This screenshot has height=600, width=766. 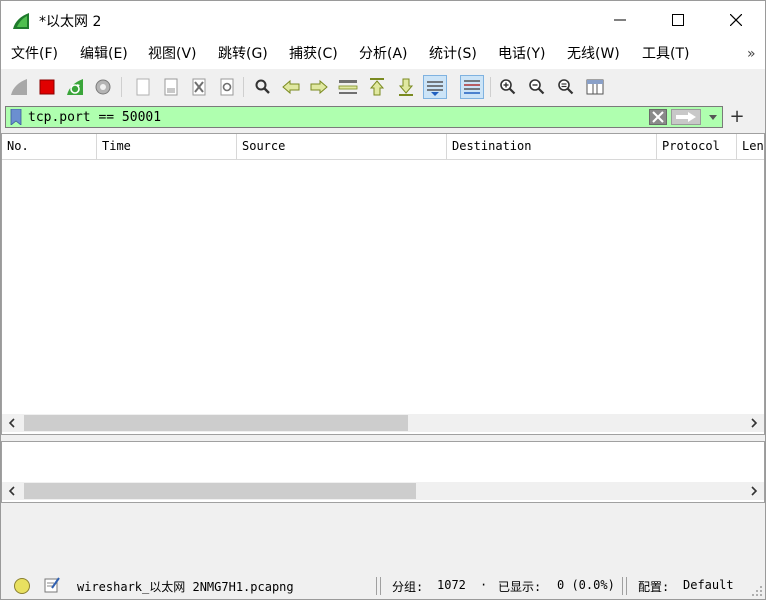 What do you see at coordinates (508, 87) in the screenshot?
I see `zoom-in-button` at bounding box center [508, 87].